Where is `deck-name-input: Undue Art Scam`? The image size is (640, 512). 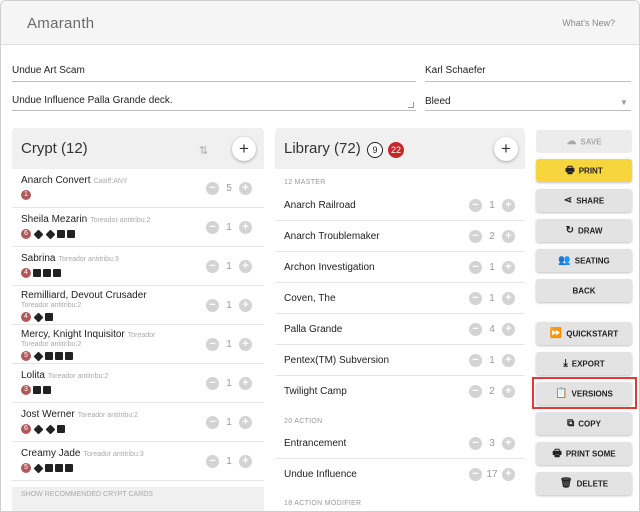 deck-name-input: Undue Art Scam is located at coordinates (48, 70).